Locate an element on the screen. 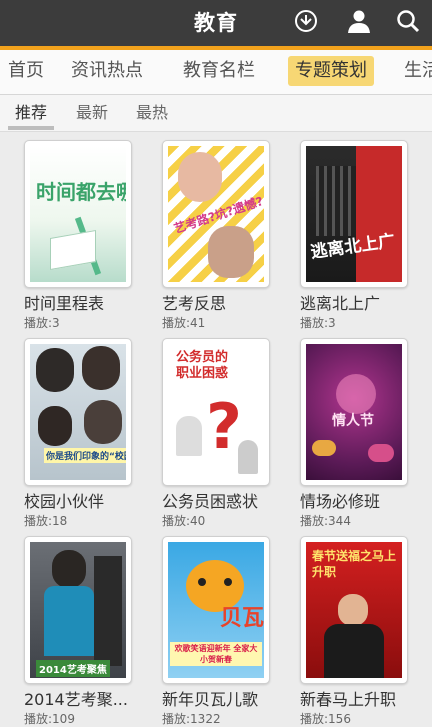  search-icon is located at coordinates (408, 21).